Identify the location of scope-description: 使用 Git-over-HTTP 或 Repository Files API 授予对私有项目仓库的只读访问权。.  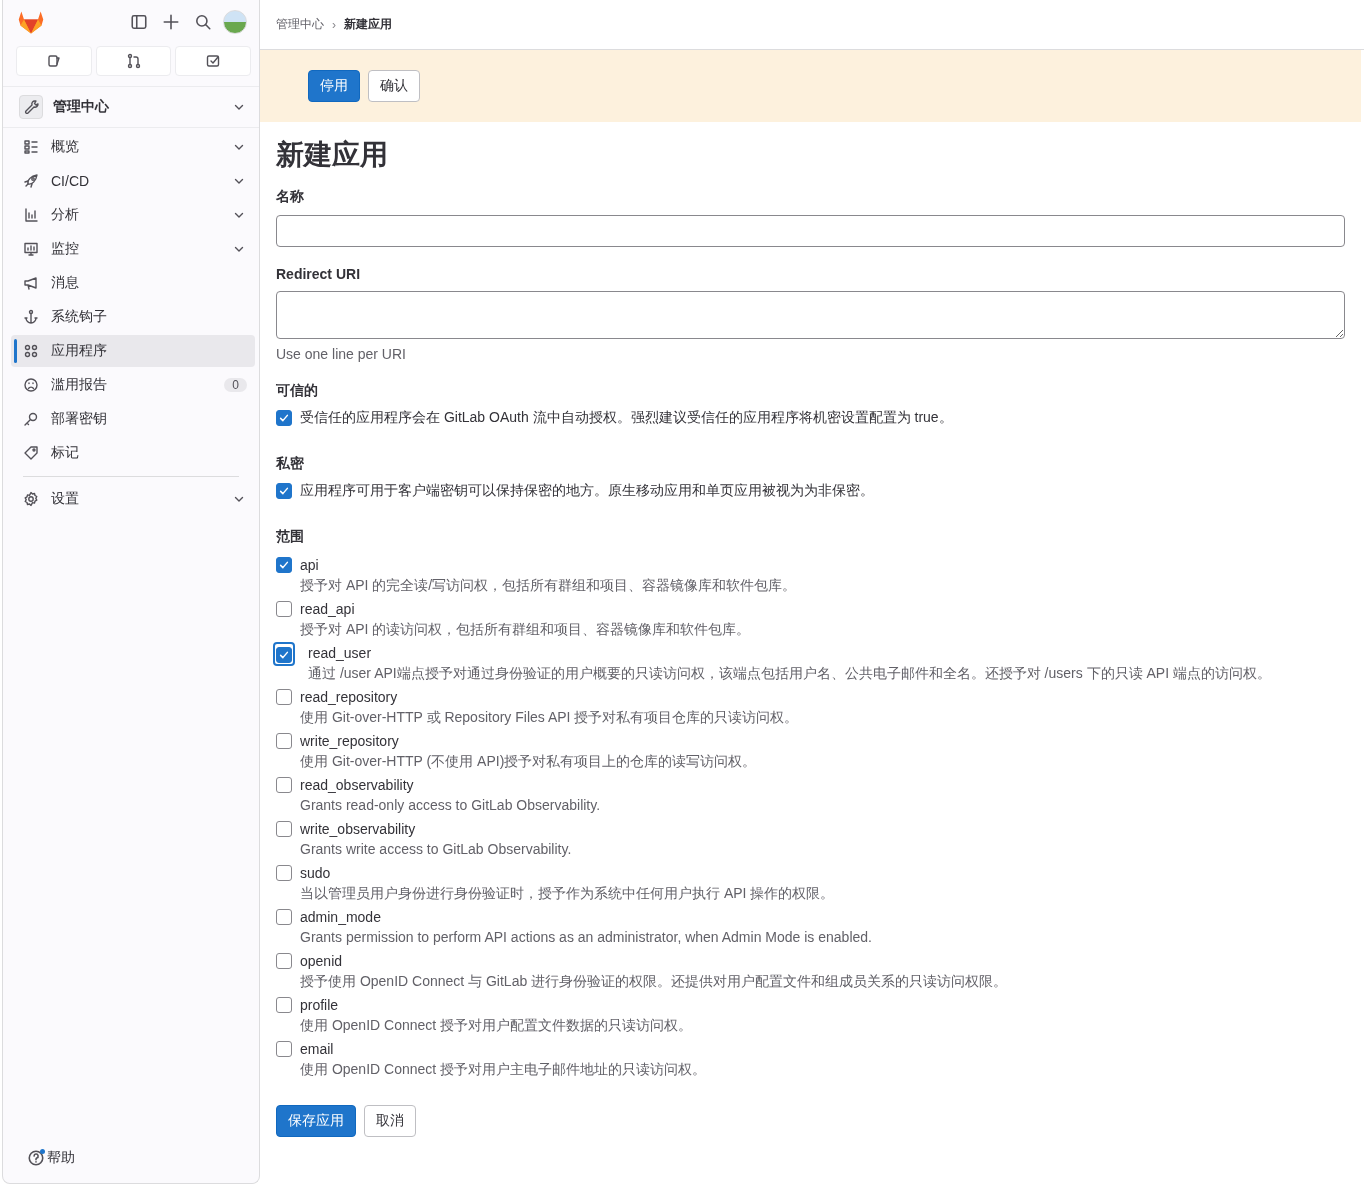
(549, 717).